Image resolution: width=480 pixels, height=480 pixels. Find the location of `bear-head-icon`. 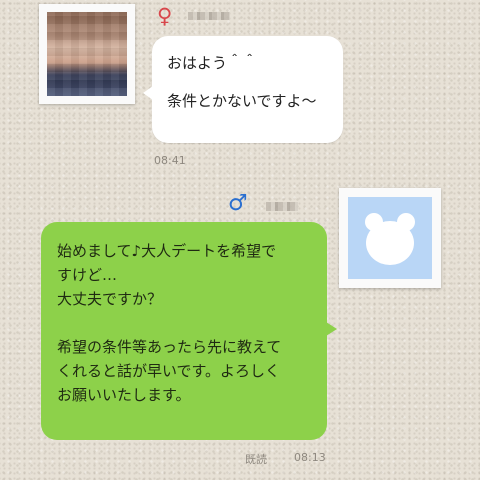

bear-head-icon is located at coordinates (390, 239).